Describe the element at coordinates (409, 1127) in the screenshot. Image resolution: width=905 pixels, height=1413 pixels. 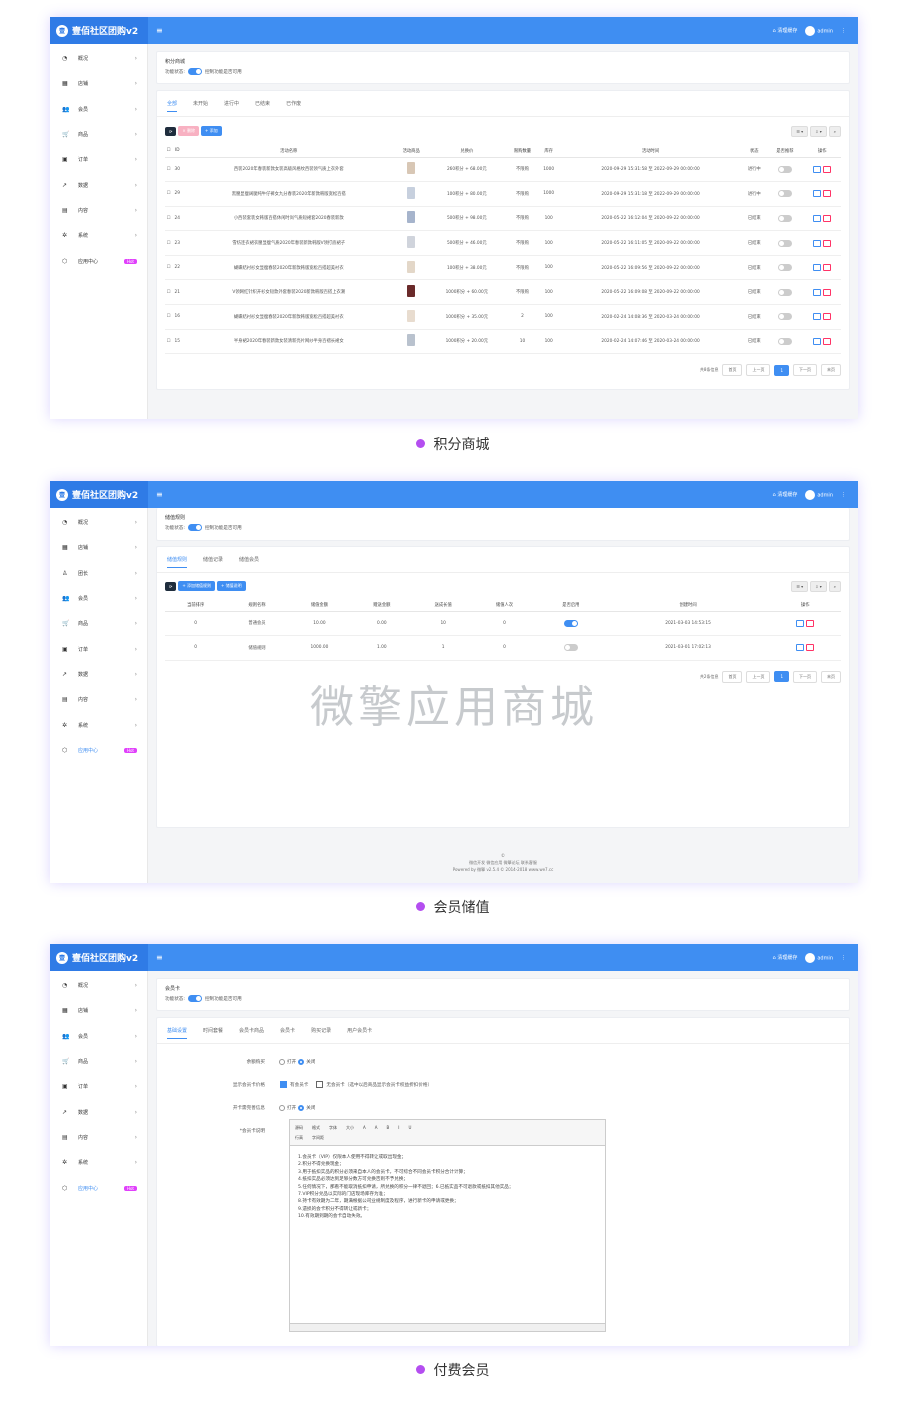
I see `editor-tool: U` at that location.